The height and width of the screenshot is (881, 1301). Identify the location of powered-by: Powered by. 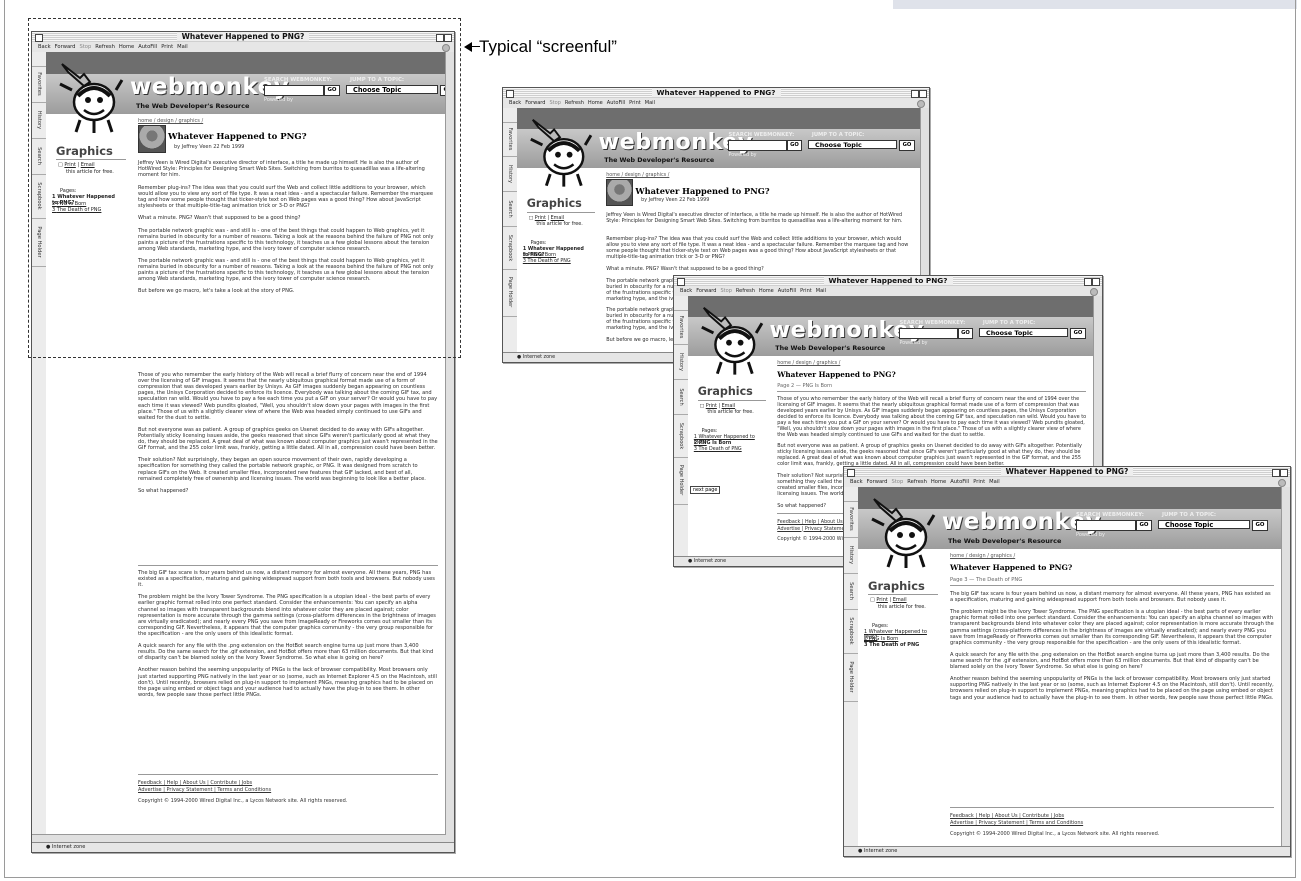
(1090, 535).